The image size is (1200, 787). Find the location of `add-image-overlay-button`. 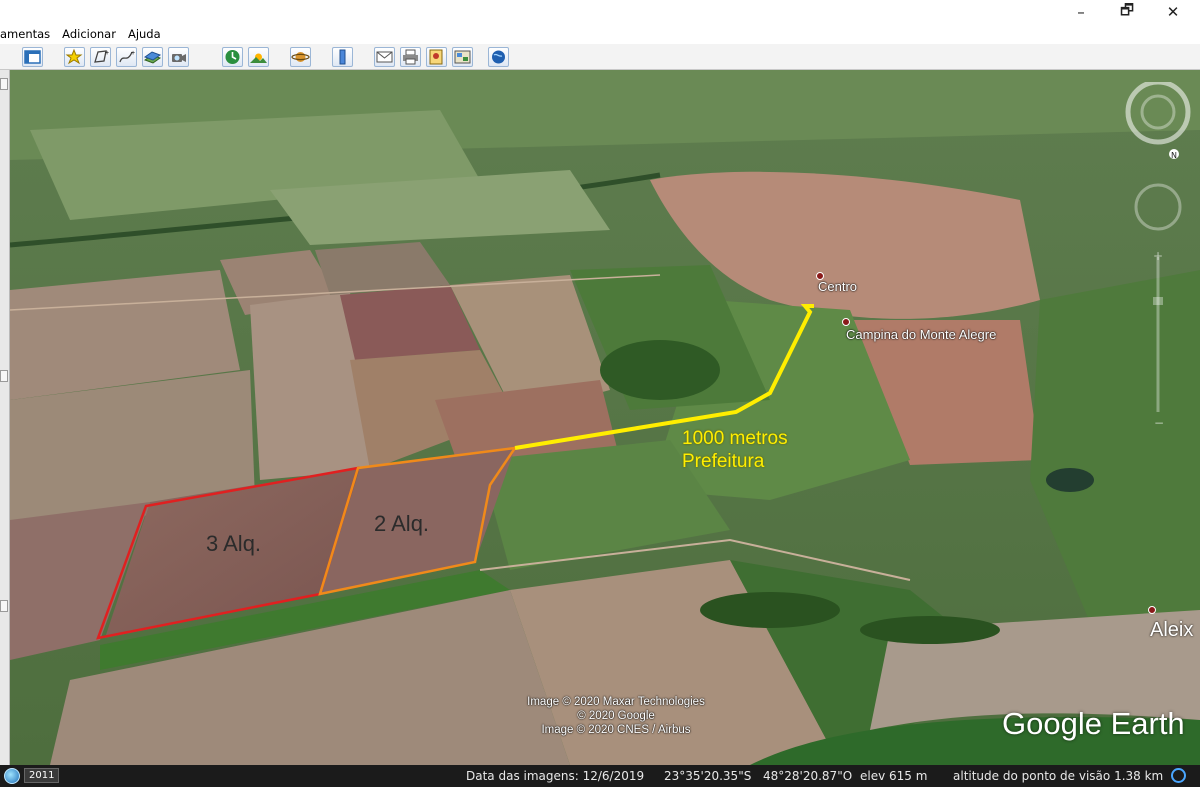

add-image-overlay-button is located at coordinates (152, 57).